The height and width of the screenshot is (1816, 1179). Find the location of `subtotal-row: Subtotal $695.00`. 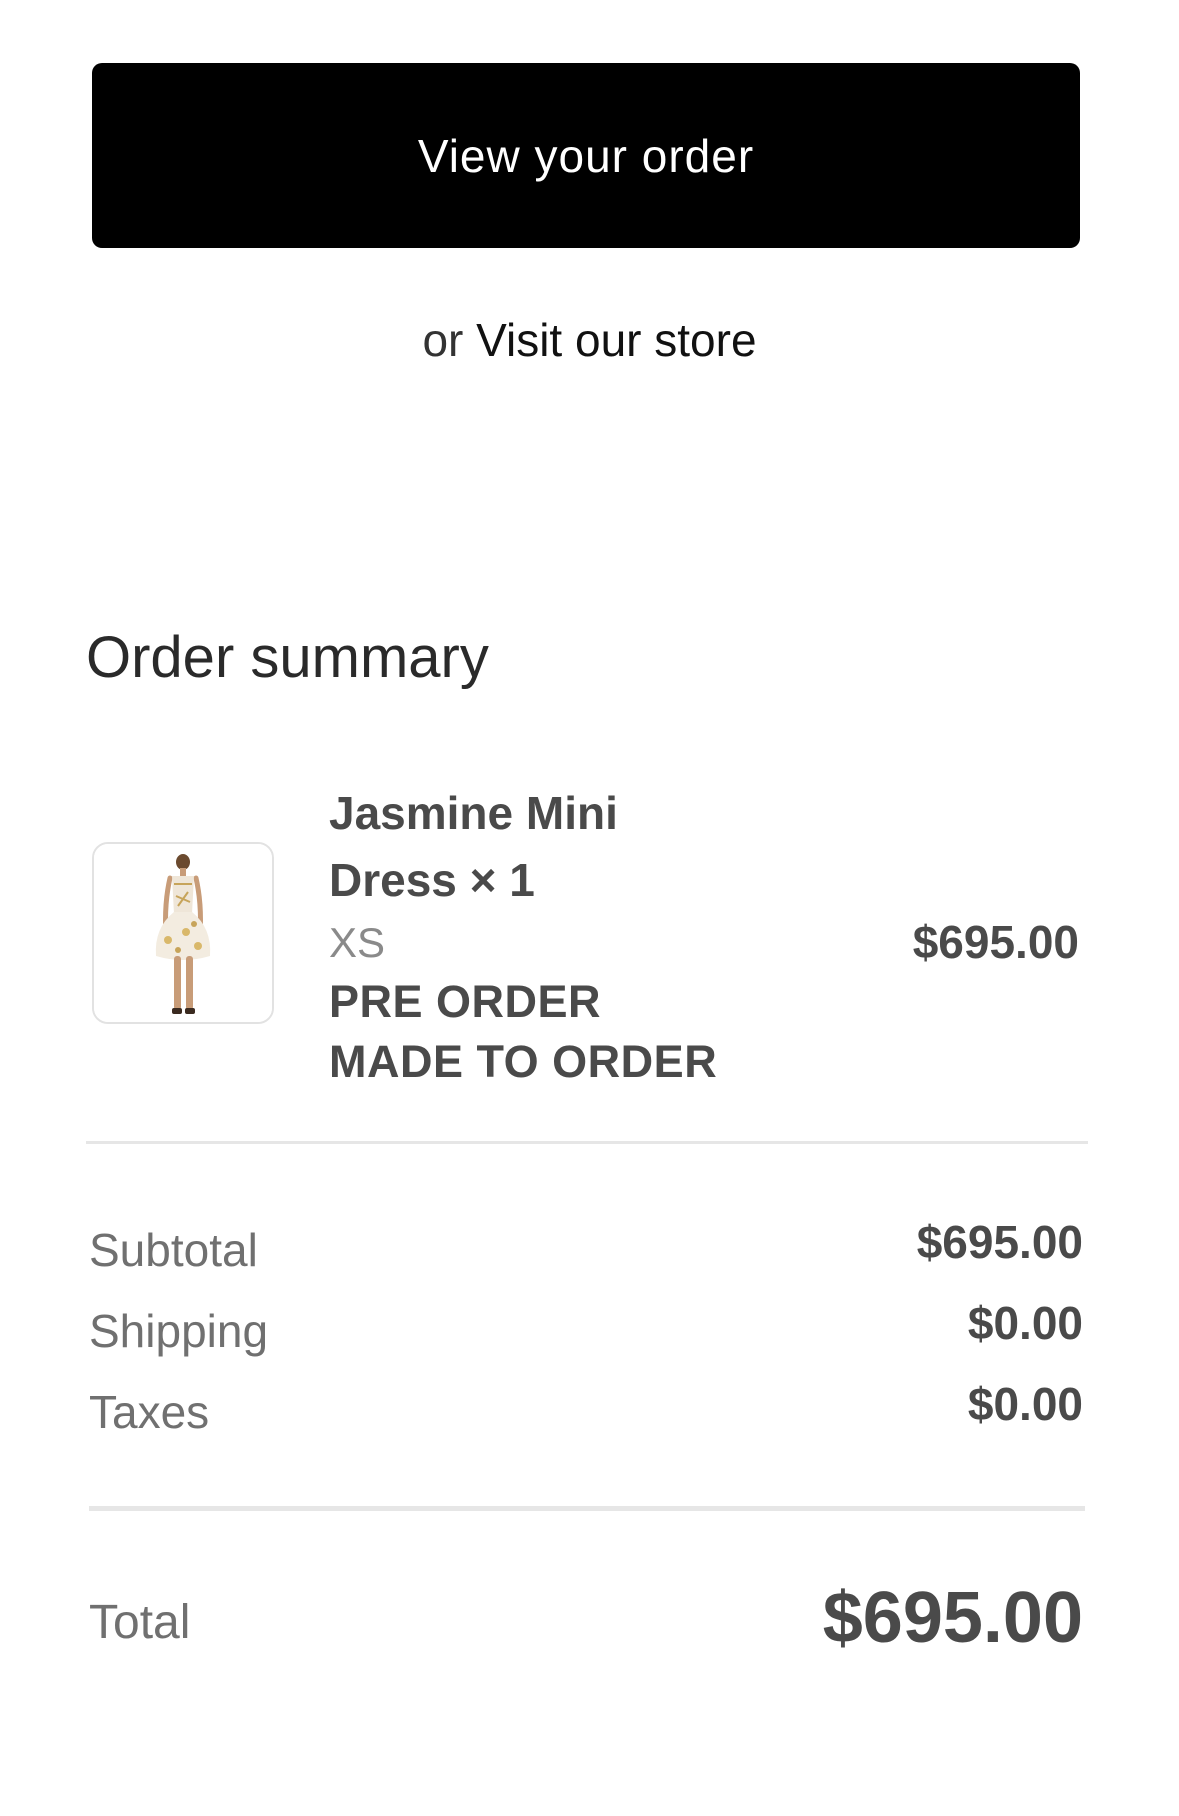

subtotal-row: Subtotal $695.00 is located at coordinates (586, 1250).